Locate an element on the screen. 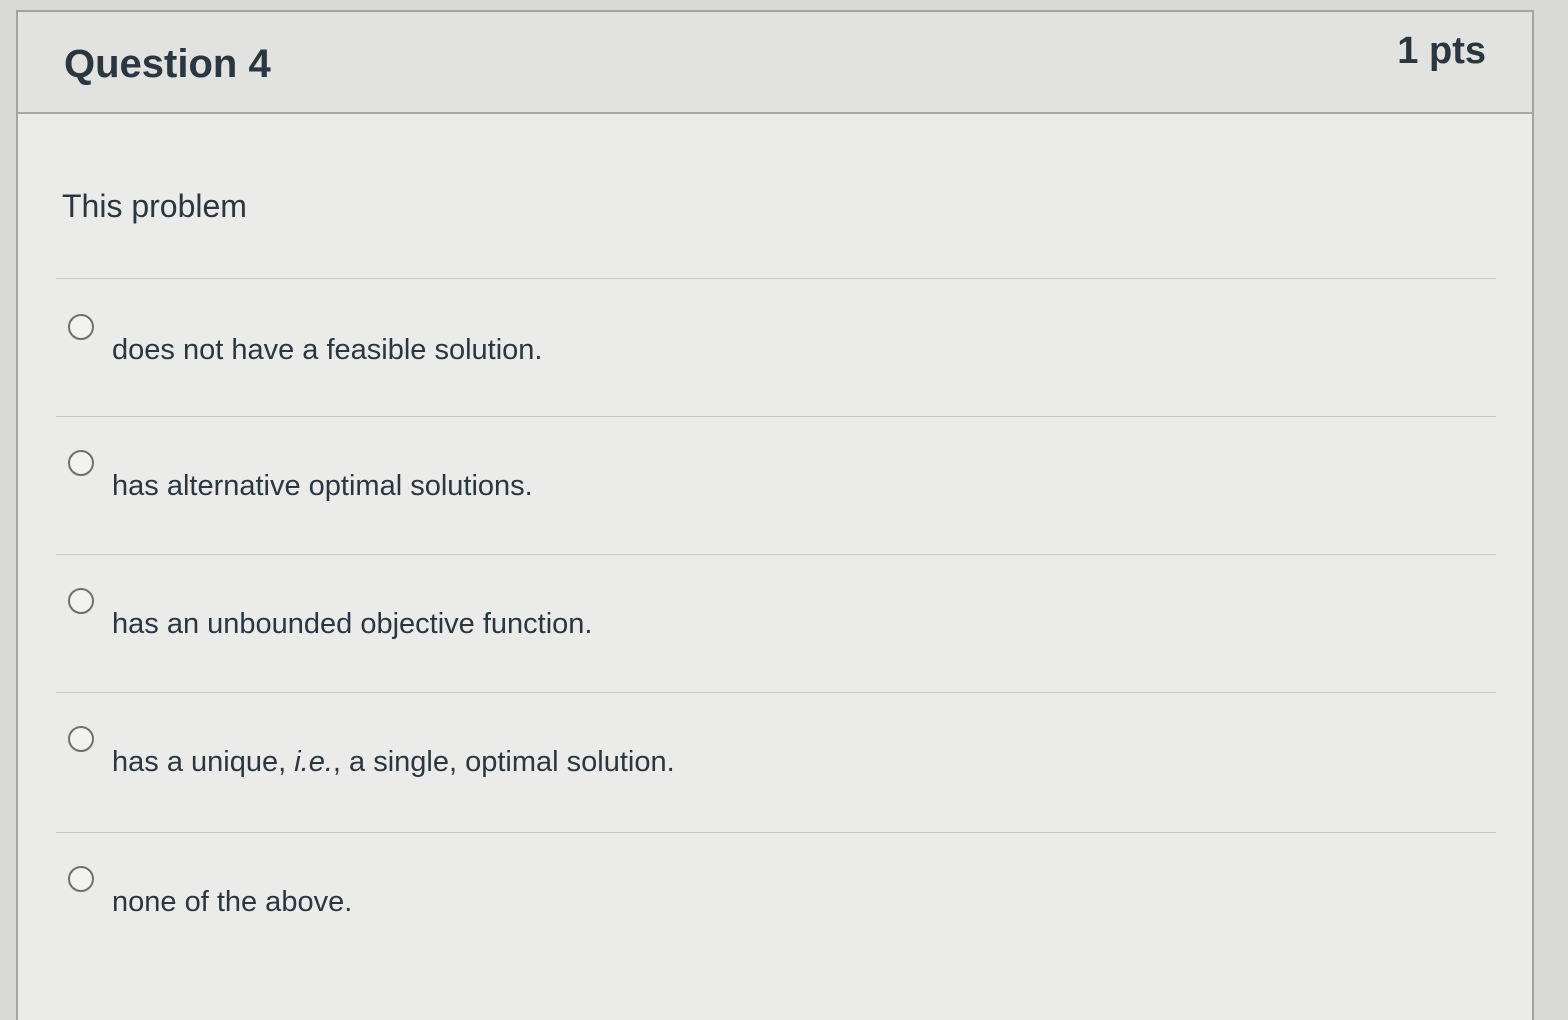  answer-option-3: has an unbounded objective function. is located at coordinates (777, 638).